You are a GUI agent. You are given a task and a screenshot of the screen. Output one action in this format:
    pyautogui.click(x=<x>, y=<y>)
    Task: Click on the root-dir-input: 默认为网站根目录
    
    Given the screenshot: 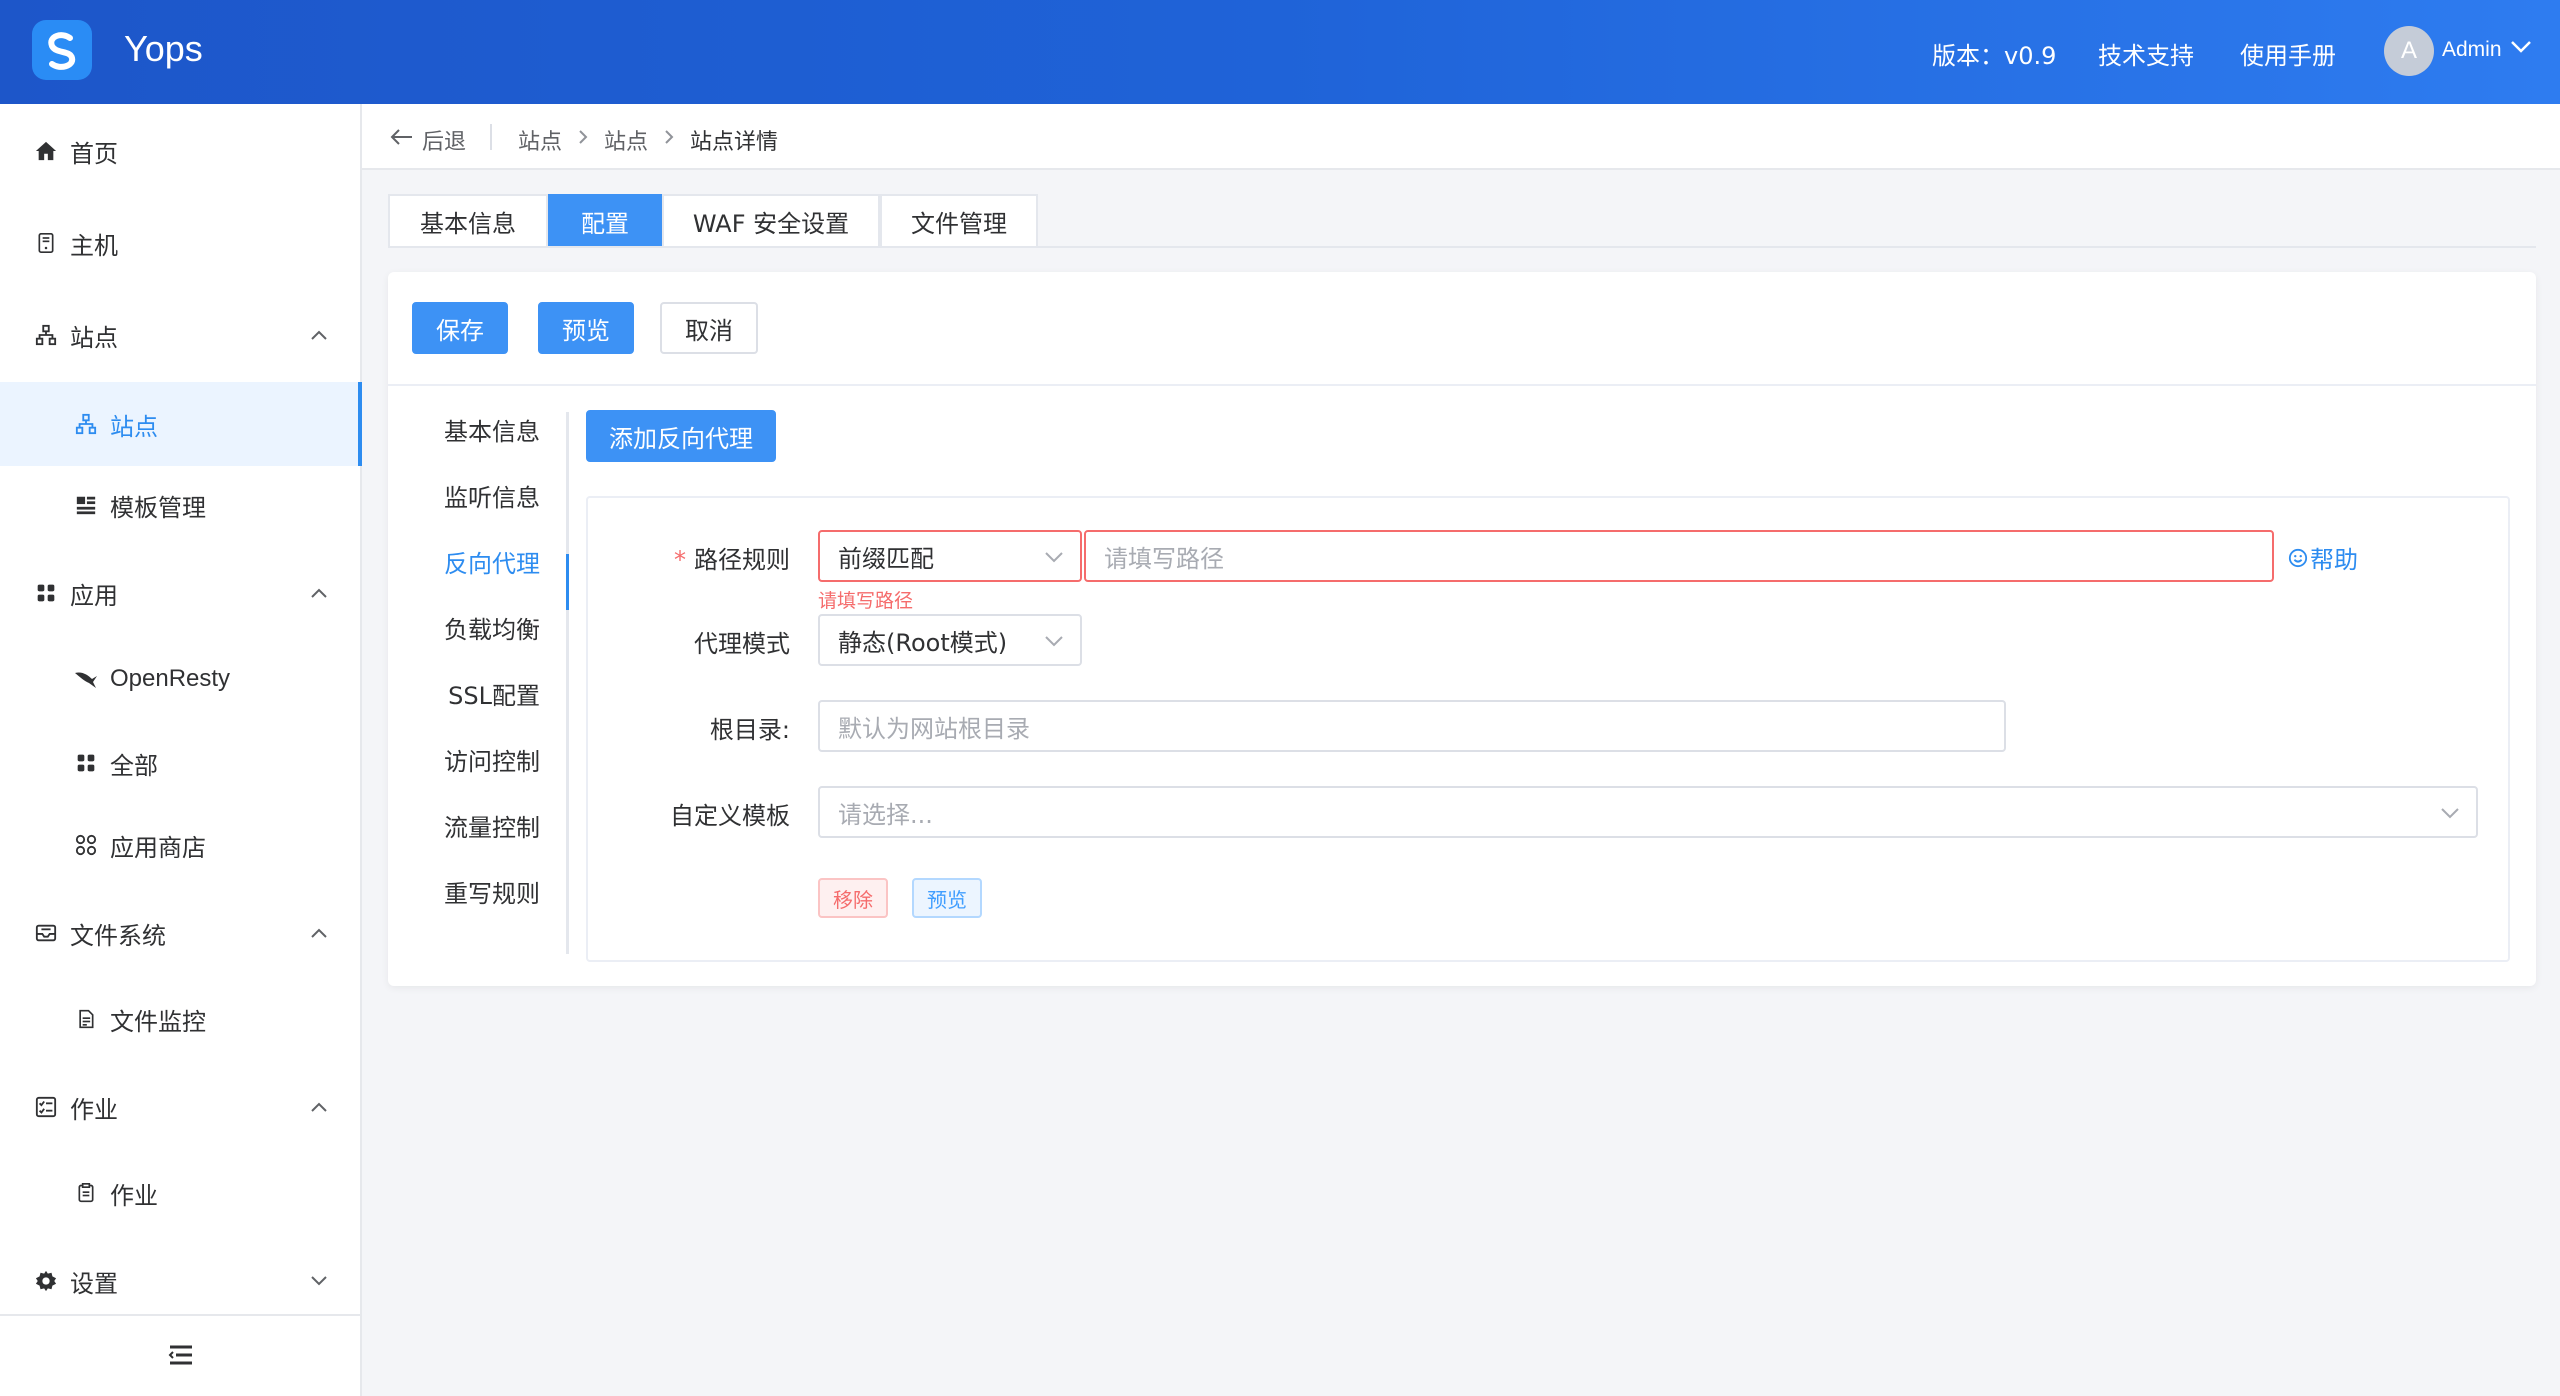 What is the action you would take?
    pyautogui.click(x=1412, y=726)
    